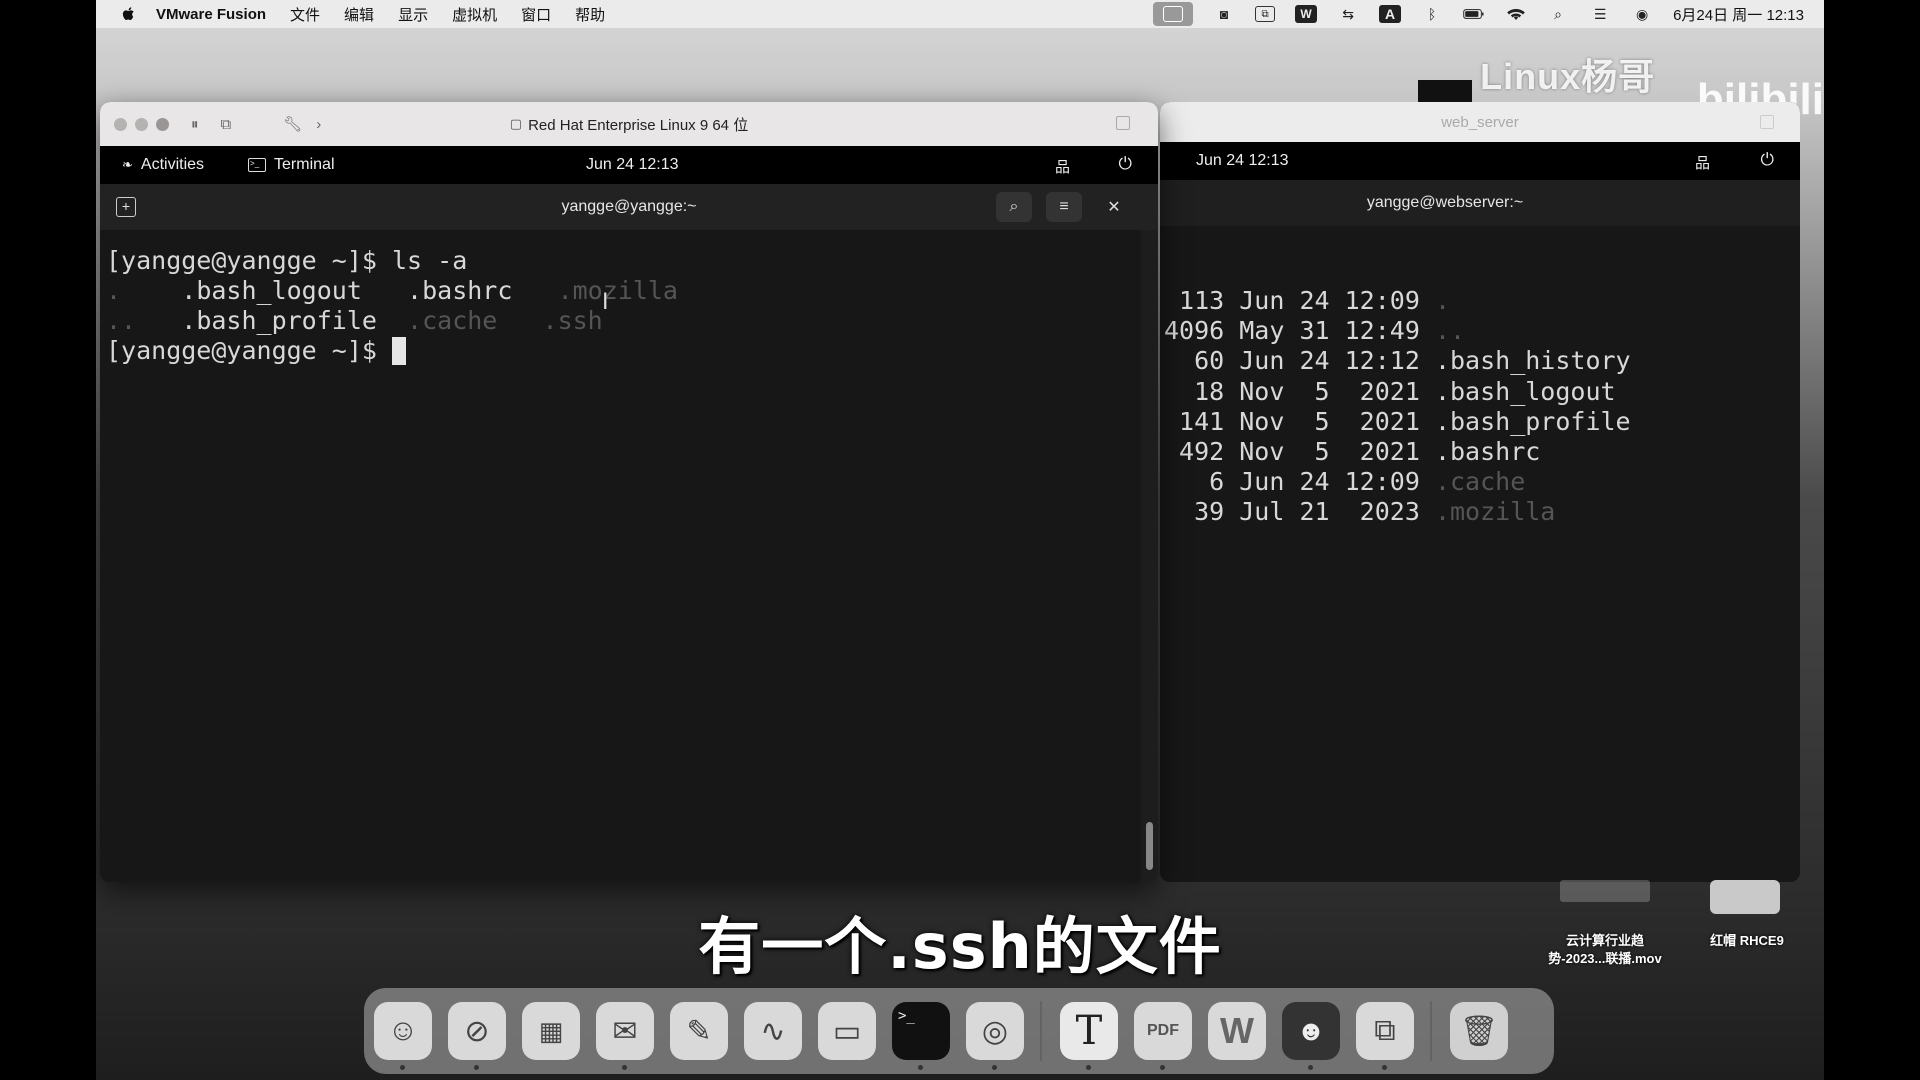 This screenshot has height=1080, width=1920. I want to click on gnome-activities-button: ❧ Activities, so click(163, 165).